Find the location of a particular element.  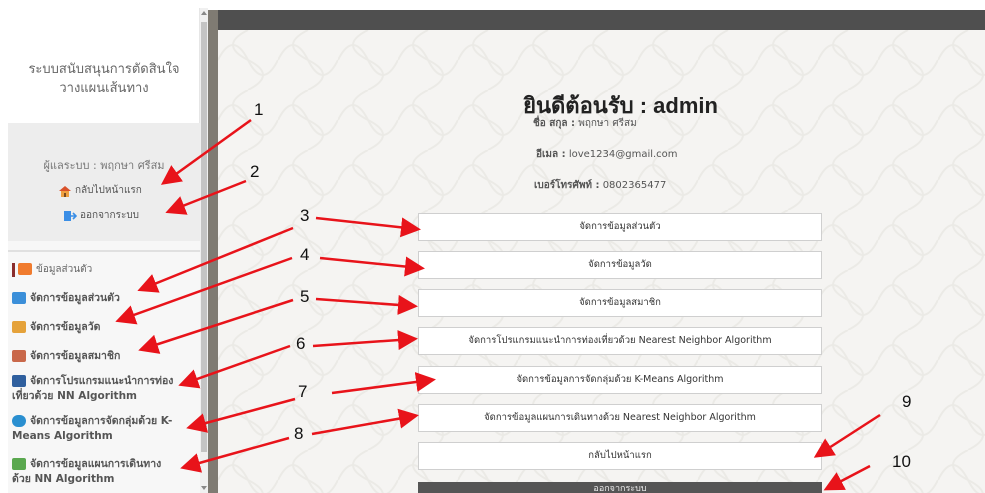

sidebar-item-label-line-2: เที่ยวด้วย NN Algorithm is located at coordinates (74, 396).